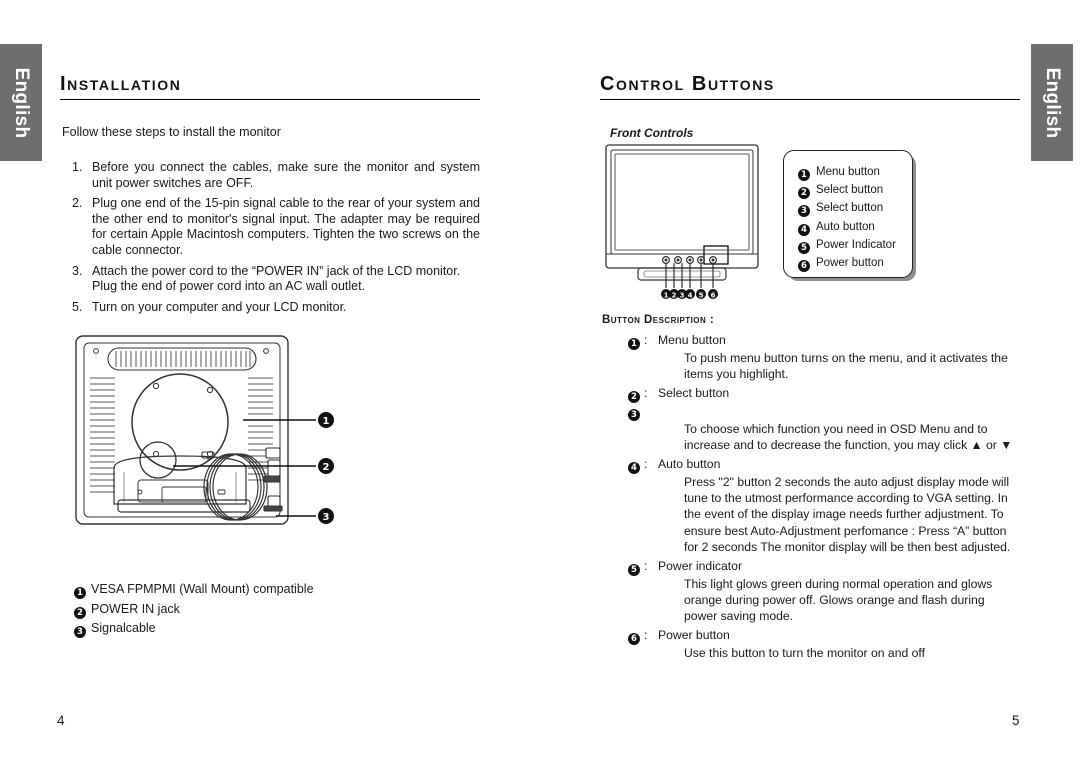 Image resolution: width=1080 pixels, height=764 pixels. I want to click on monitor-rear-view-diagram: 1 2 3, so click(218, 446).